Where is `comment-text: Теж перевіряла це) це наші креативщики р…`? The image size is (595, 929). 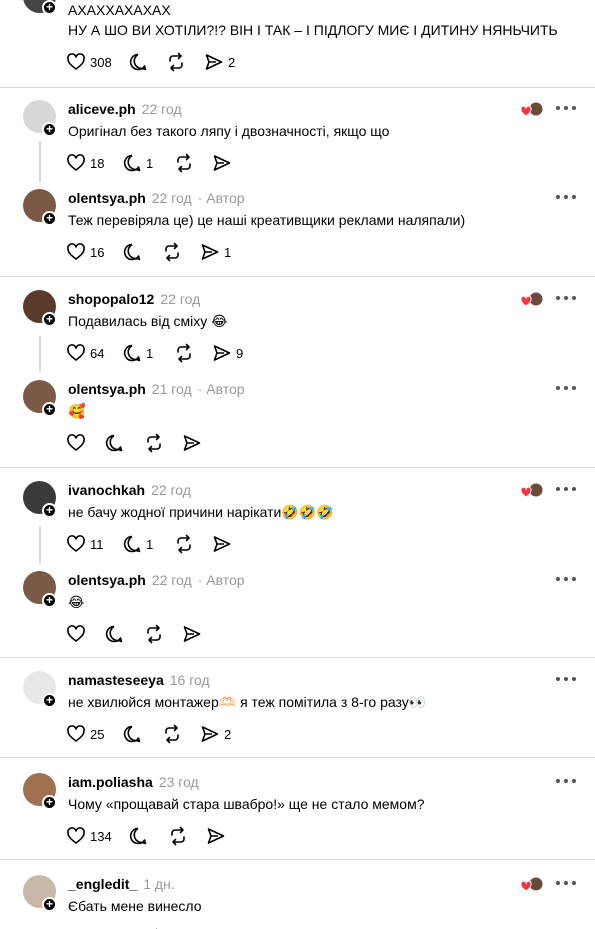 comment-text: Теж перевіряла це) це наші креативщики р… is located at coordinates (267, 220).